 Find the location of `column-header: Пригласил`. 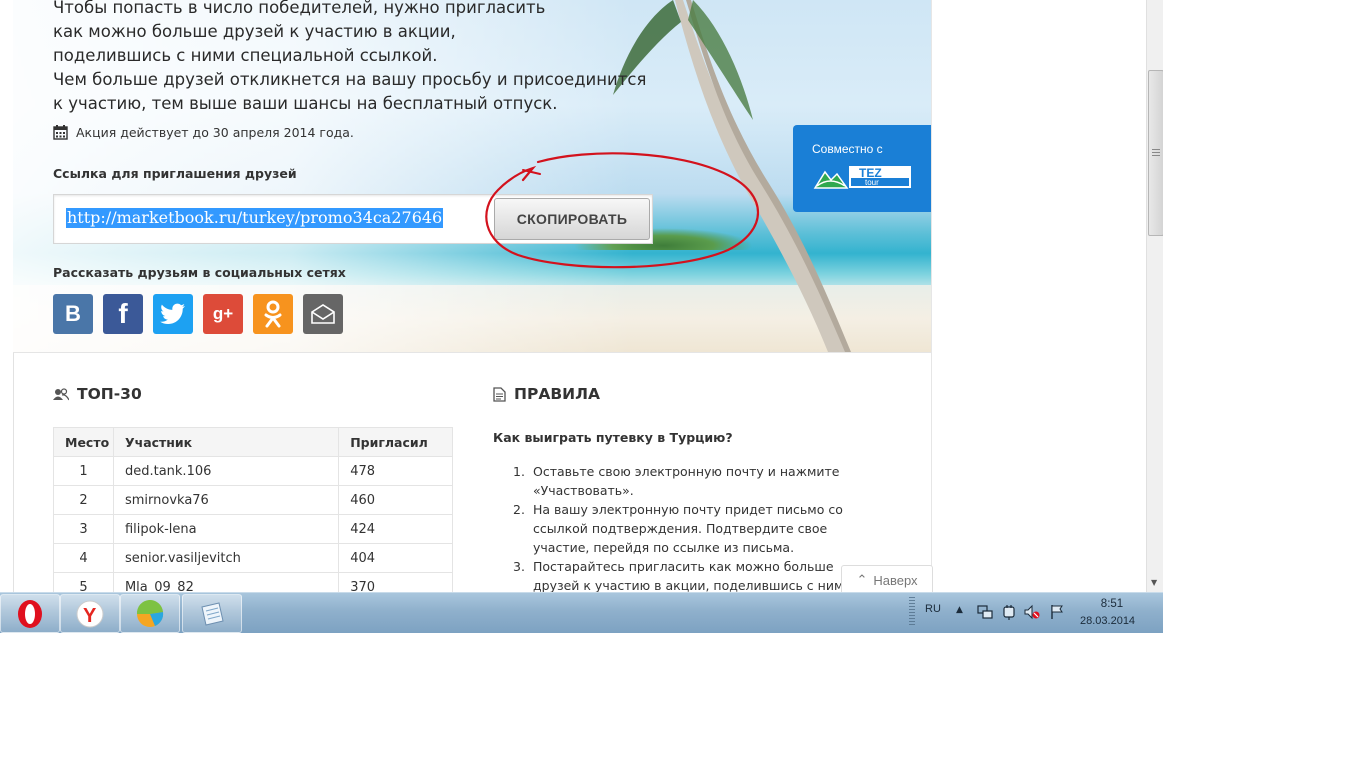

column-header: Пригласил is located at coordinates (395, 442).